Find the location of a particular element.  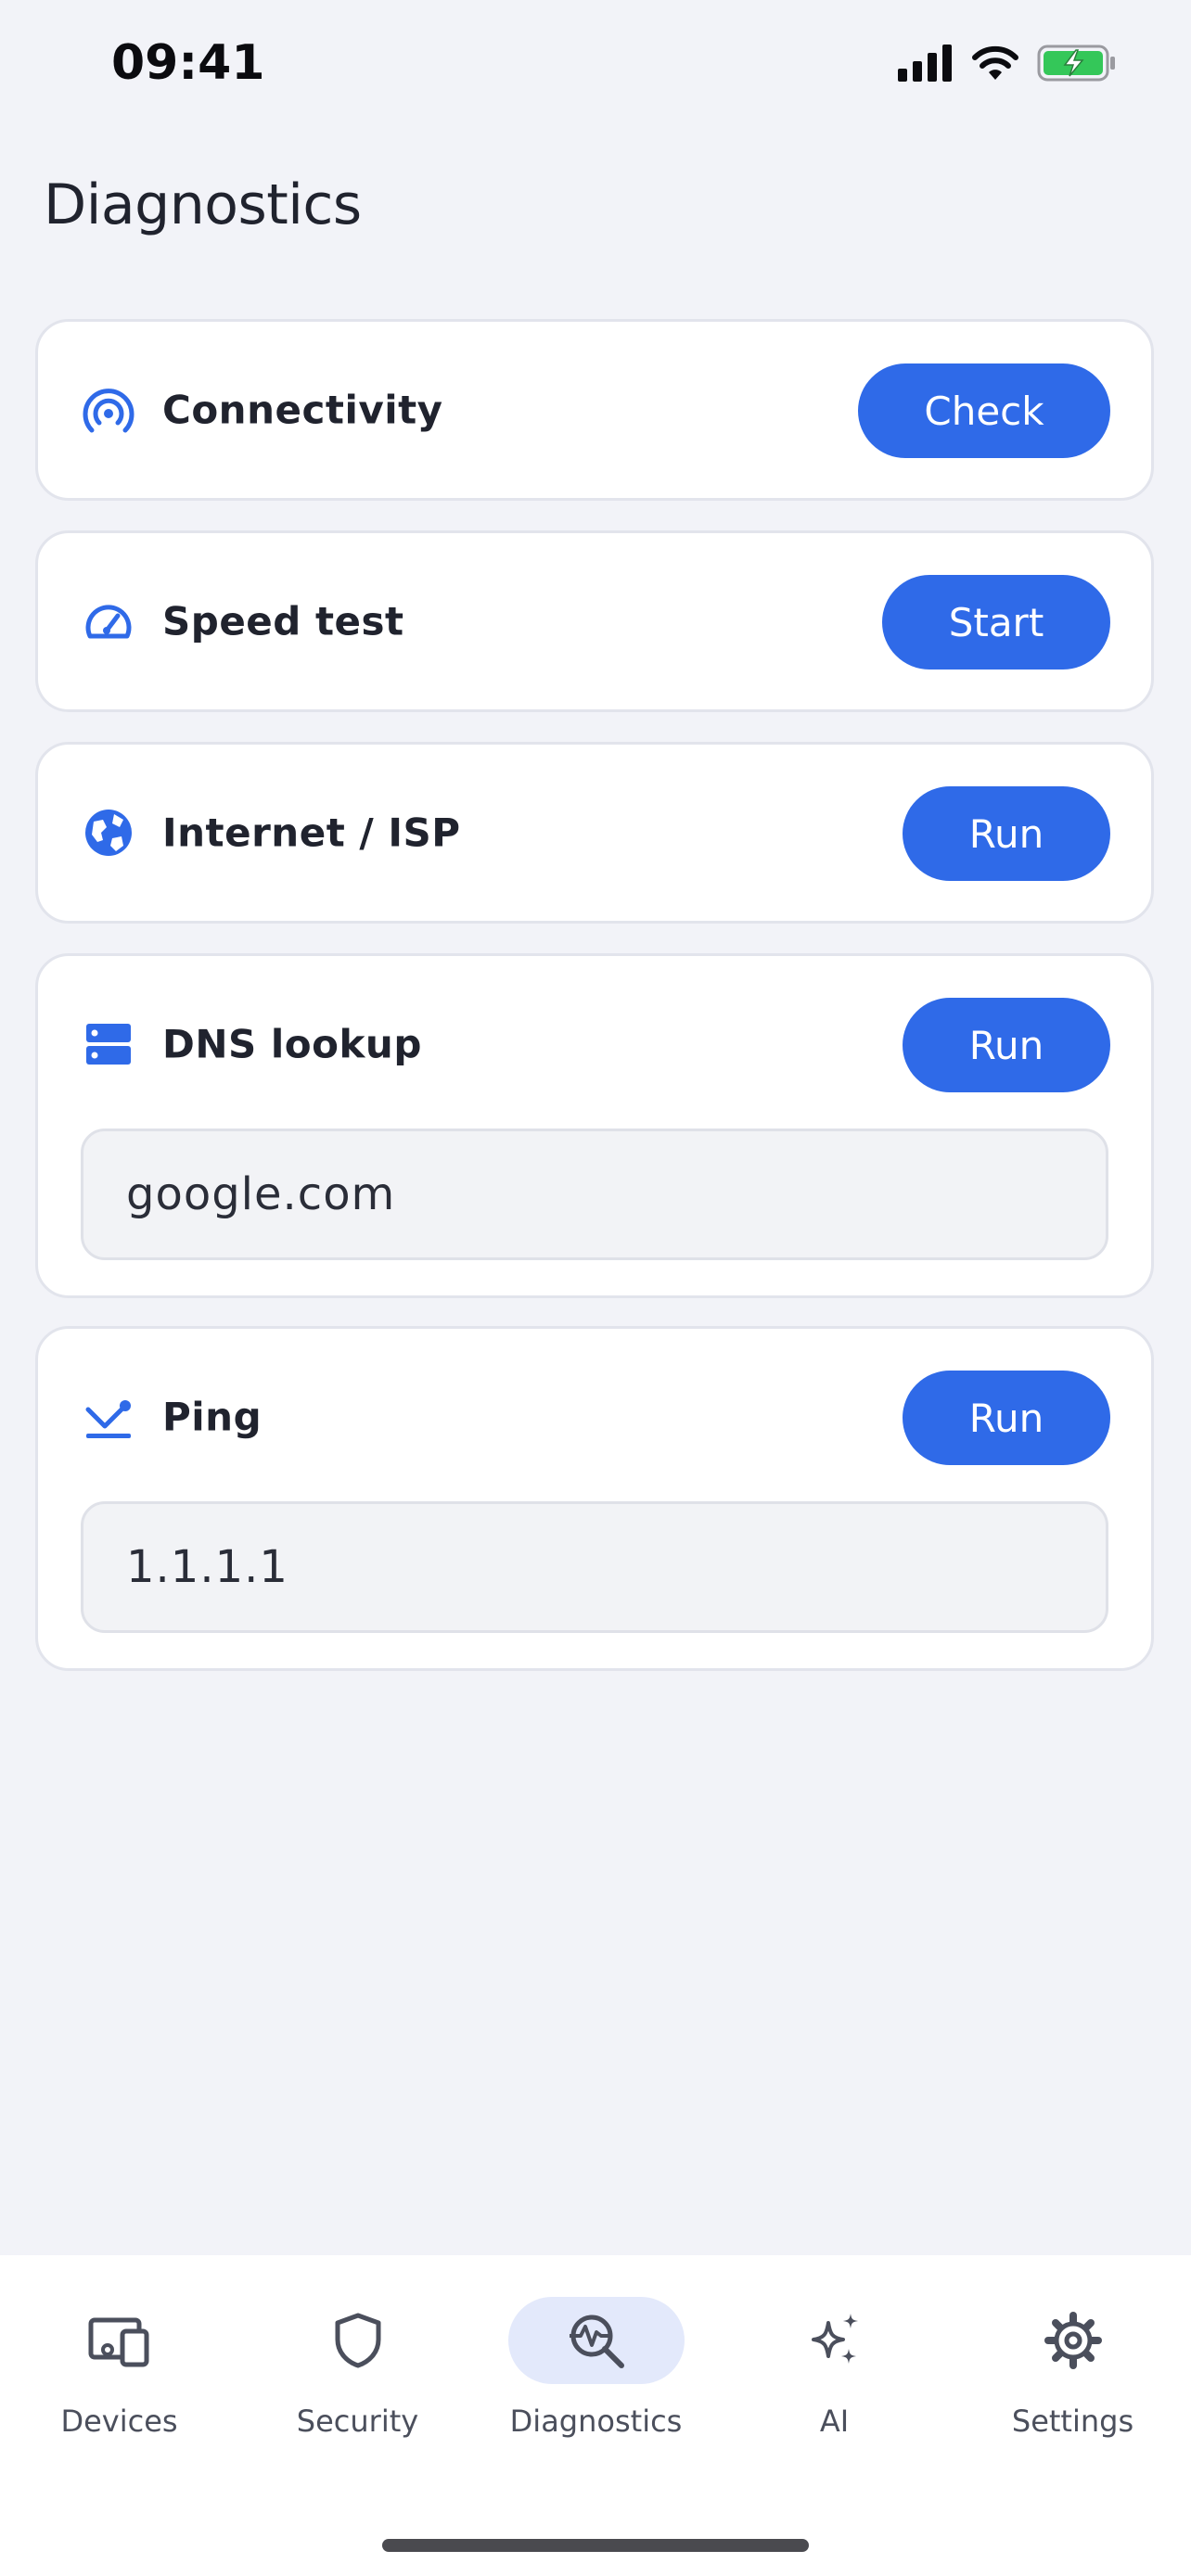

ping-host-input: 1.1.1.1 is located at coordinates (594, 1567).